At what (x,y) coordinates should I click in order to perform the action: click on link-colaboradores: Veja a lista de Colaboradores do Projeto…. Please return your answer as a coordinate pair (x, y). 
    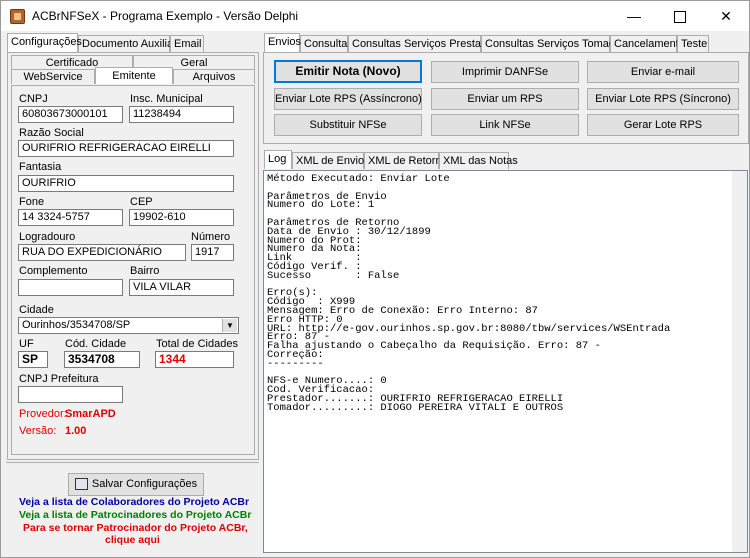
    Looking at the image, I should click on (134, 502).